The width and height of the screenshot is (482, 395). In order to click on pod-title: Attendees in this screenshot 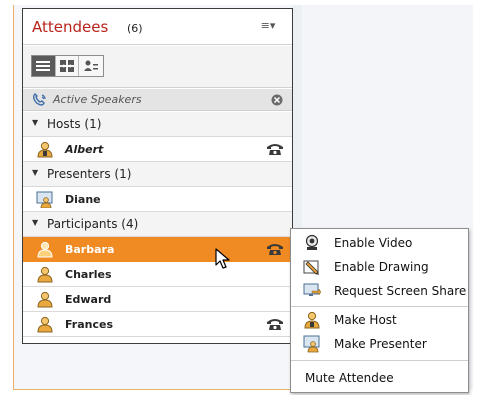, I will do `click(70, 27)`.